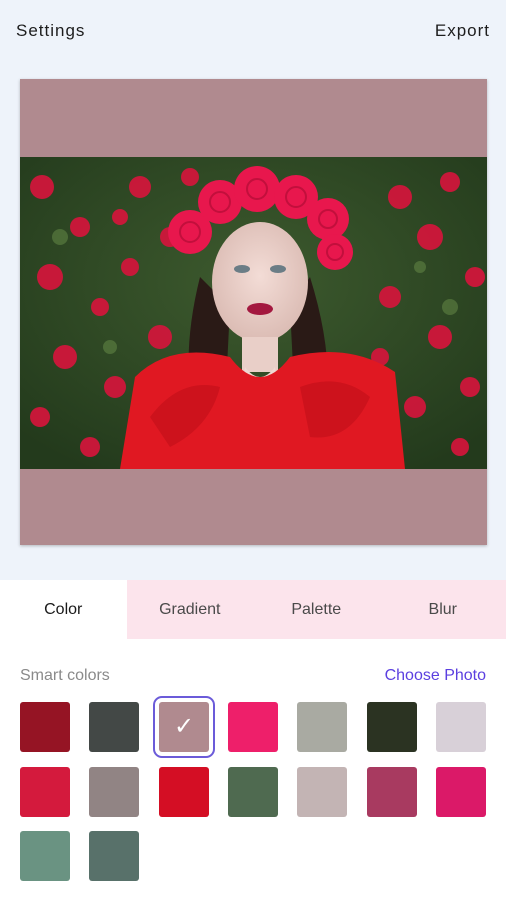 The width and height of the screenshot is (506, 900). I want to click on tab-bar: Color Gradient Palette Blur, so click(253, 609).